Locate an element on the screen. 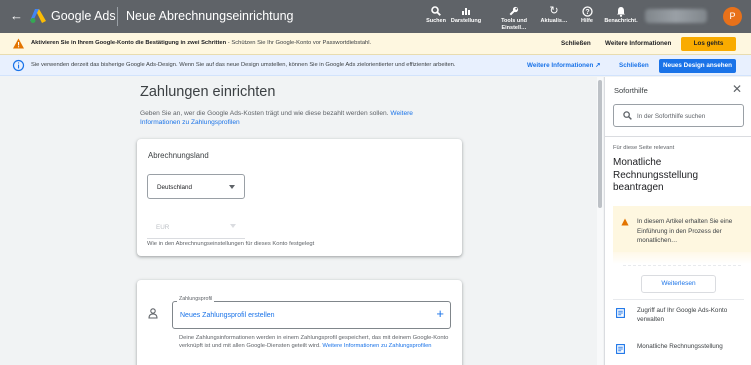  new-payment-profile-field: Neues Zahlungsprofil erstellen + is located at coordinates (311, 315).